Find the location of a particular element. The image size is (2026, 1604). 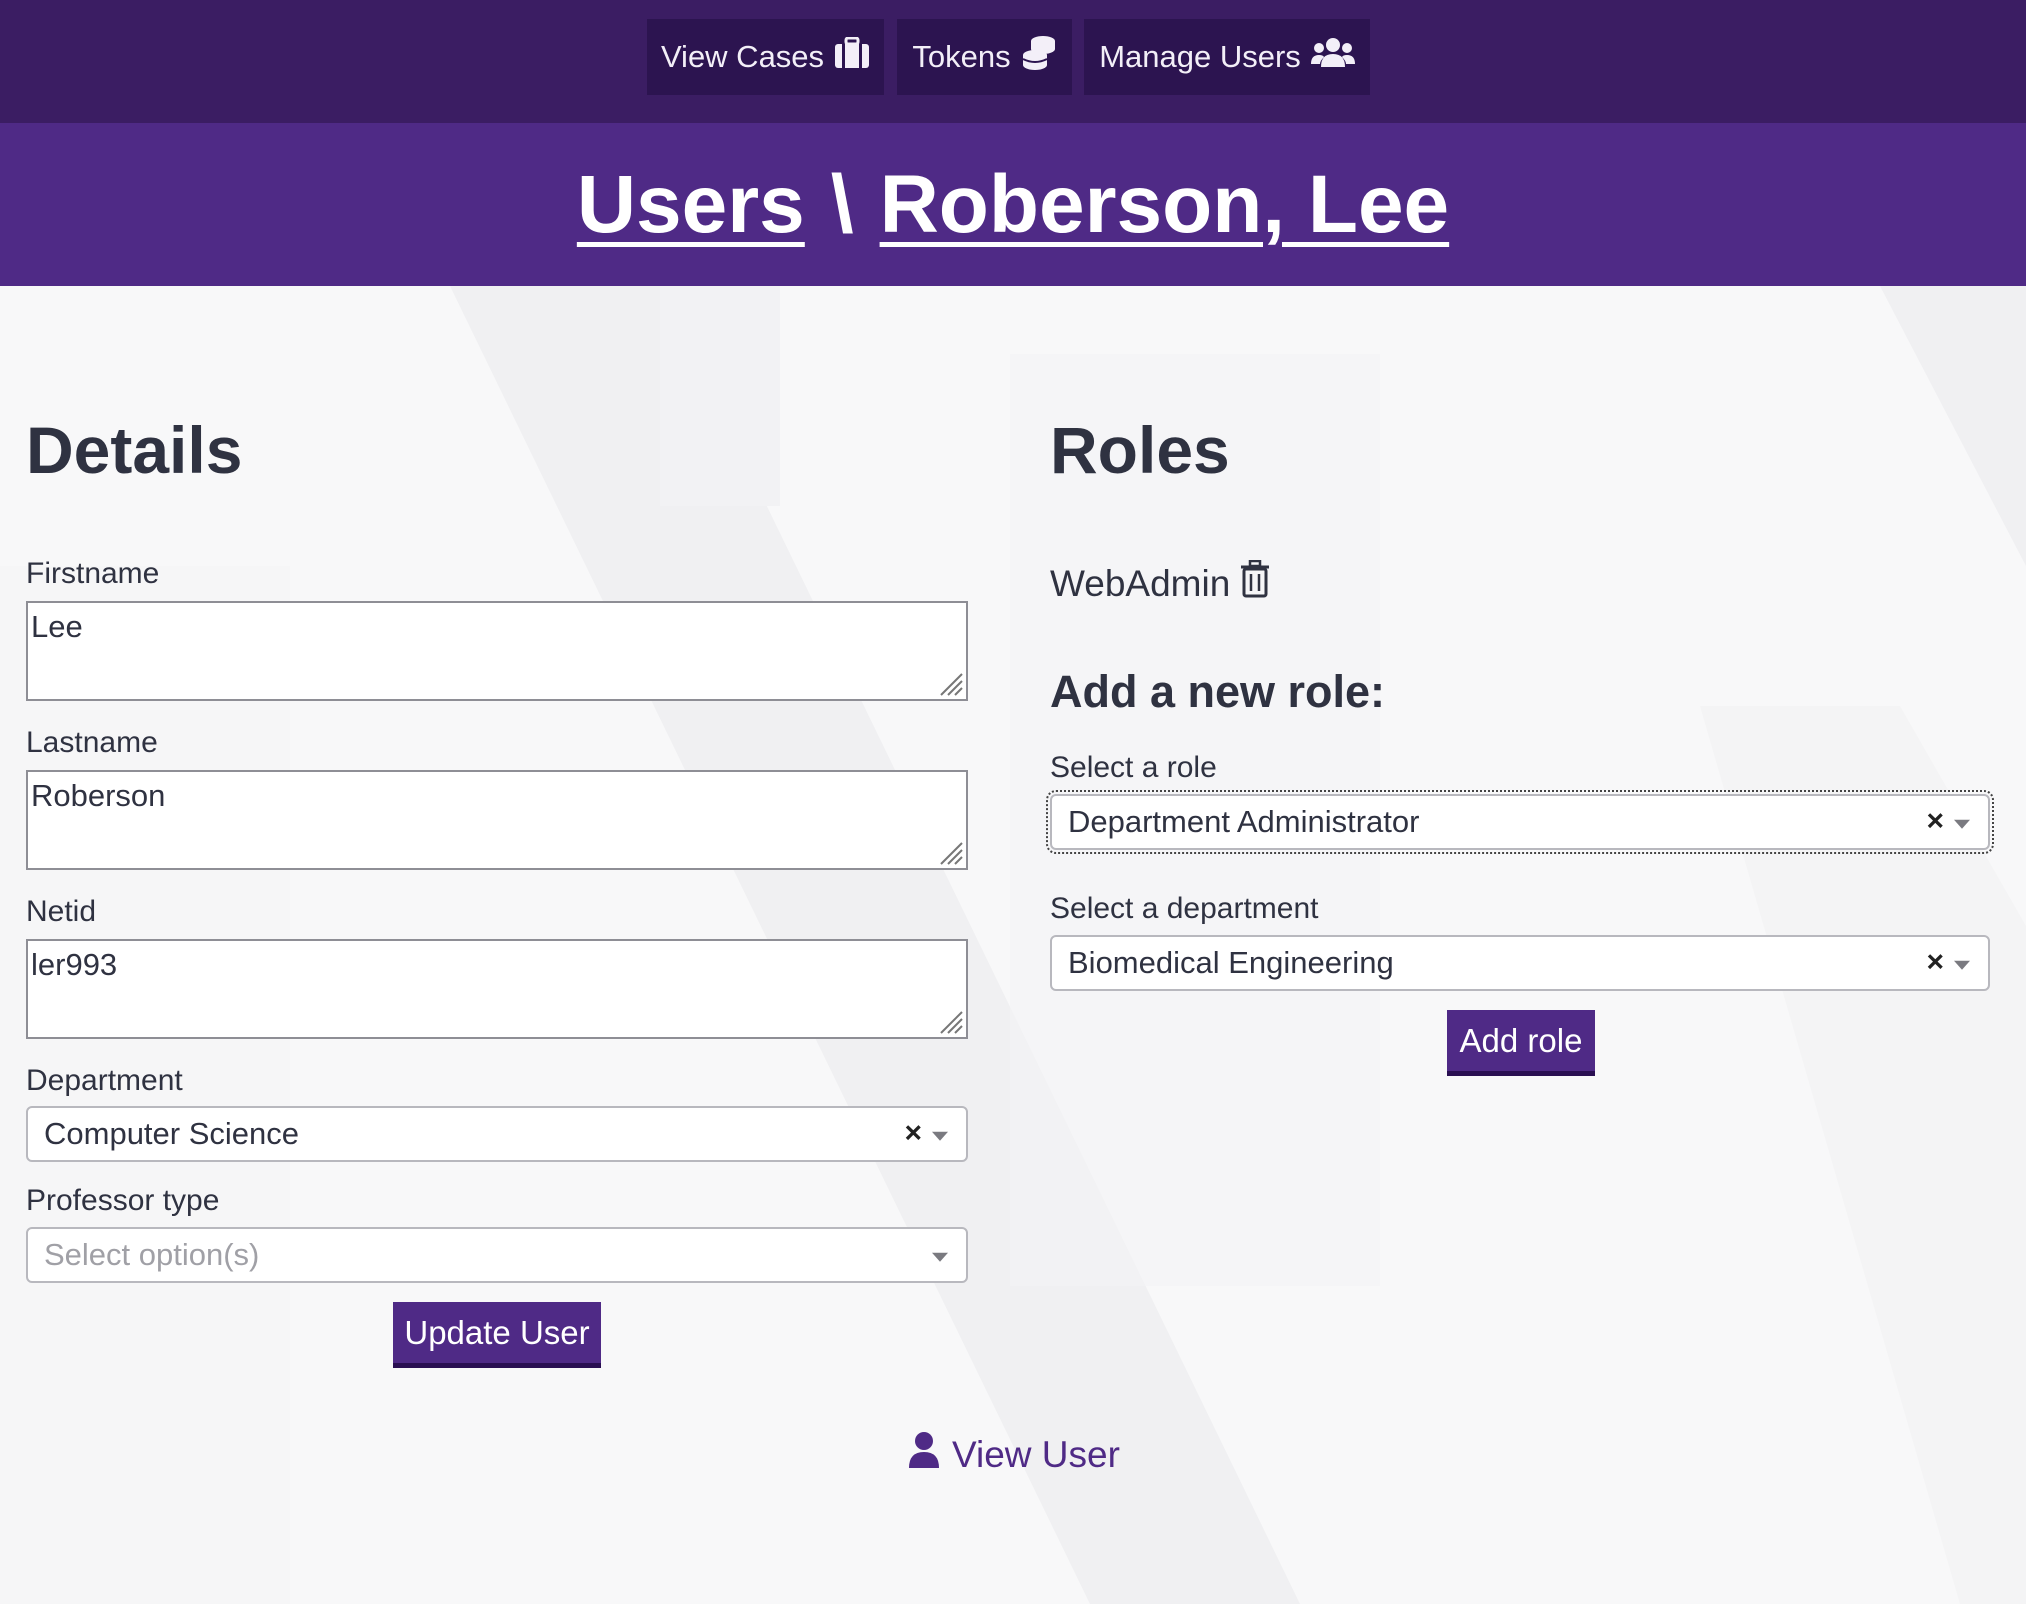

breadcrumb-users-link: Users is located at coordinates (691, 205).